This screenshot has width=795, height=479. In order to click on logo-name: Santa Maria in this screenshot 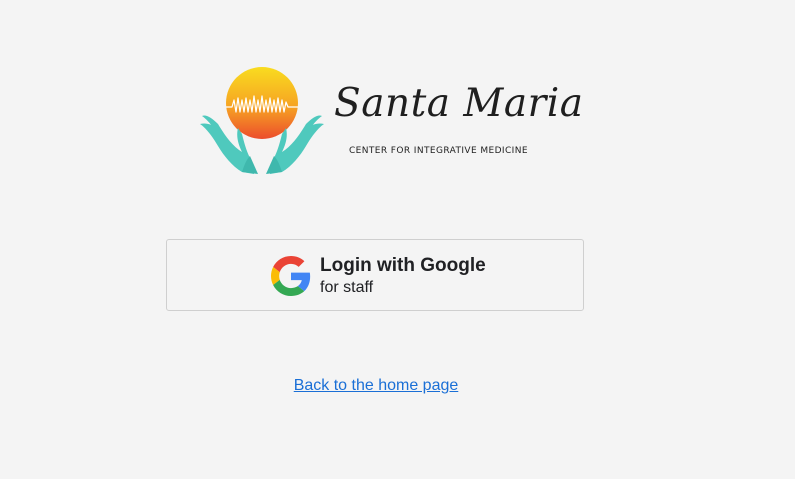, I will do `click(459, 103)`.